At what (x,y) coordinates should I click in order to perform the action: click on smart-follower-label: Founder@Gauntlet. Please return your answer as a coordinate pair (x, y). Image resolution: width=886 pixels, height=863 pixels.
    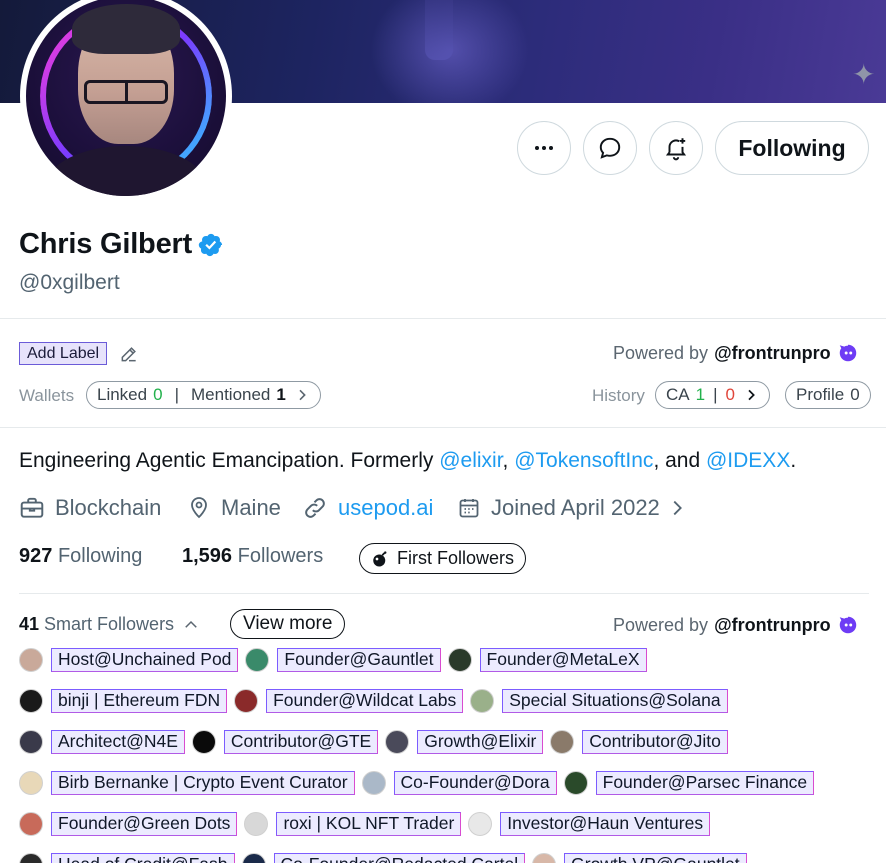
    Looking at the image, I should click on (359, 660).